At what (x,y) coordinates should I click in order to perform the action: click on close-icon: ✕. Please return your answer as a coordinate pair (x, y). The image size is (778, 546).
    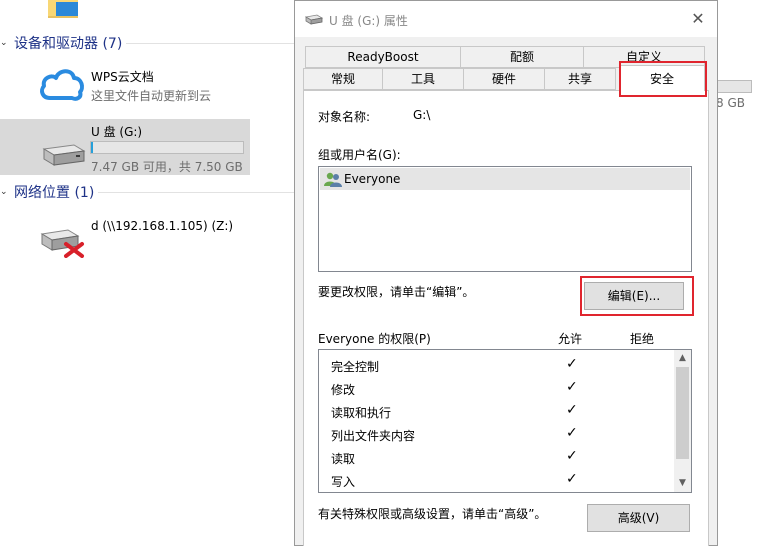
    Looking at the image, I should click on (698, 18).